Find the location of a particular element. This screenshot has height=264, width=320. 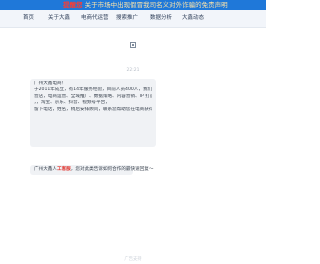

nav-data-analysis: 数据分析 is located at coordinates (161, 18).